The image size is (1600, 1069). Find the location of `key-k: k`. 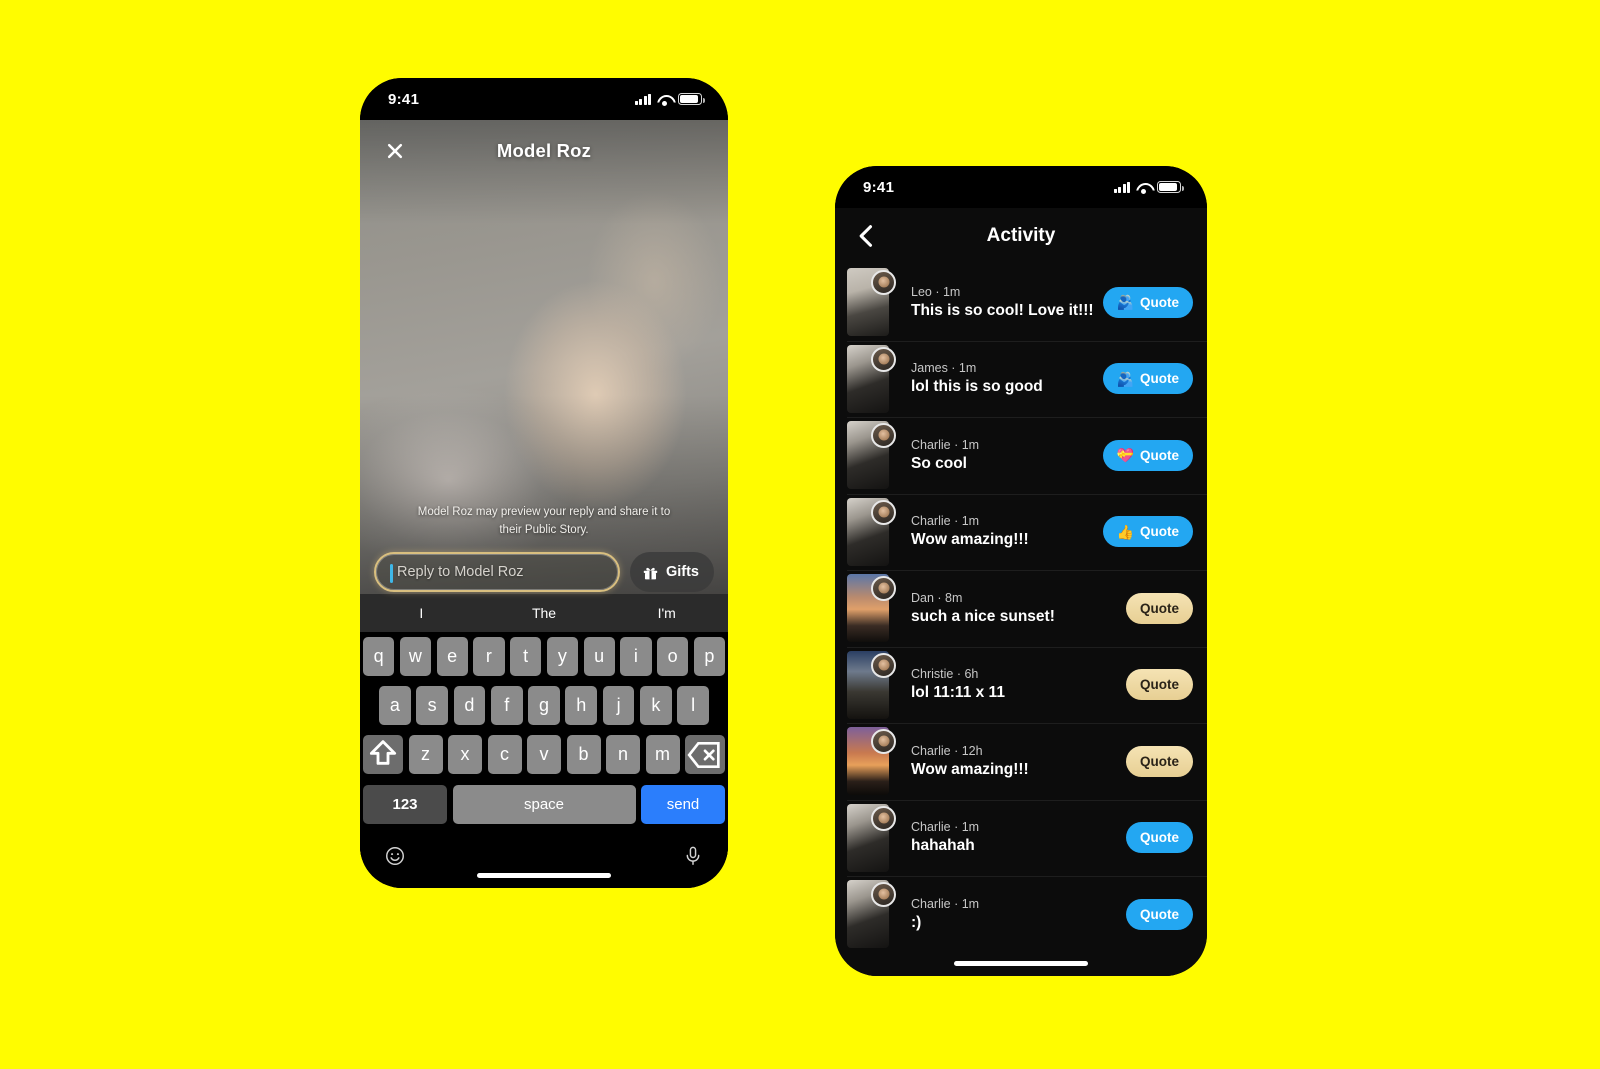

key-k: k is located at coordinates (655, 705).